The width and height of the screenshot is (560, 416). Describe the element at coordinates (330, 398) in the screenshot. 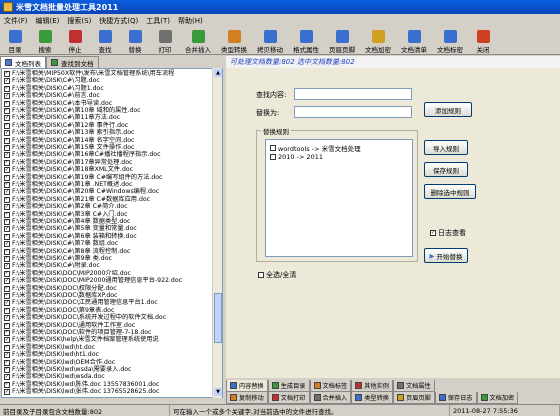

I see `tab-bottom: 合并插入` at that location.